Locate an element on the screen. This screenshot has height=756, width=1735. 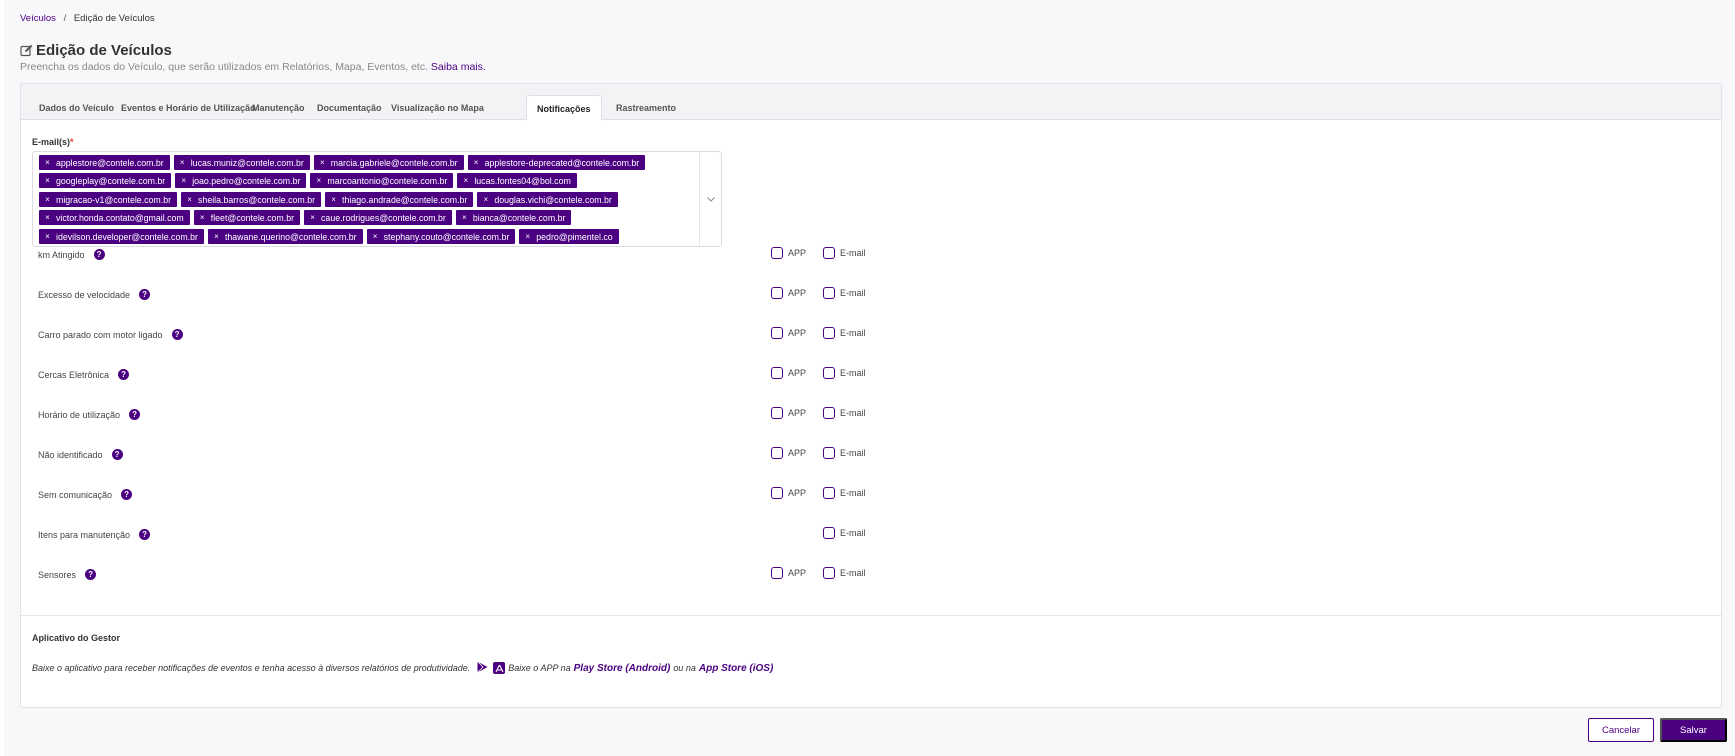
email-chip: × marcoantonio@contele.com.br is located at coordinates (382, 180).